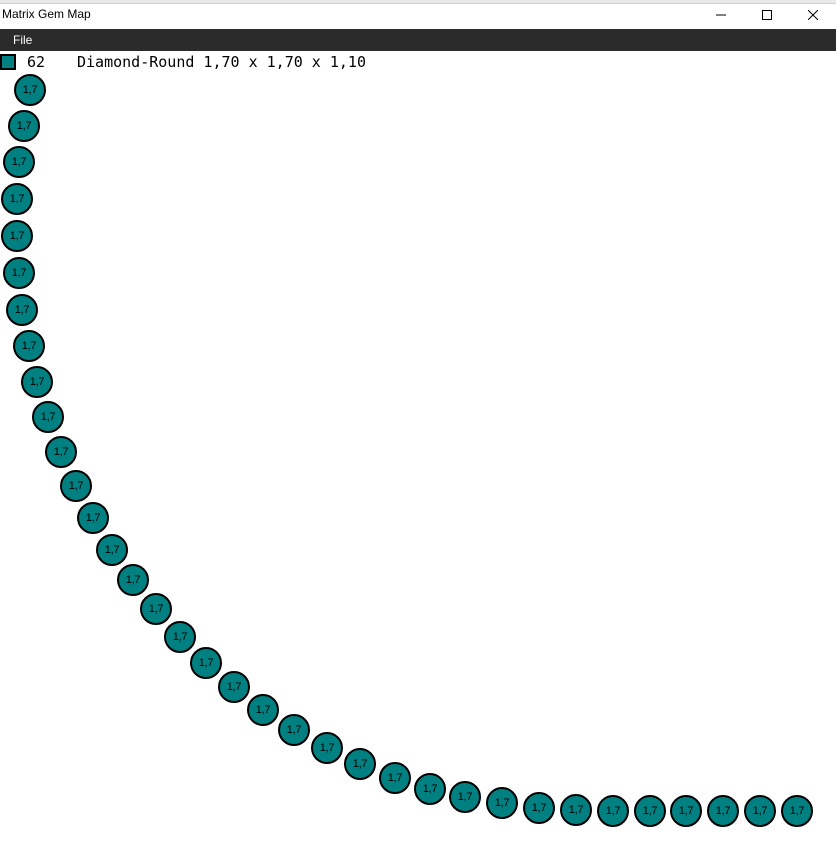 The image size is (836, 857). Describe the element at coordinates (418, 40) in the screenshot. I see `menu-bar: File` at that location.